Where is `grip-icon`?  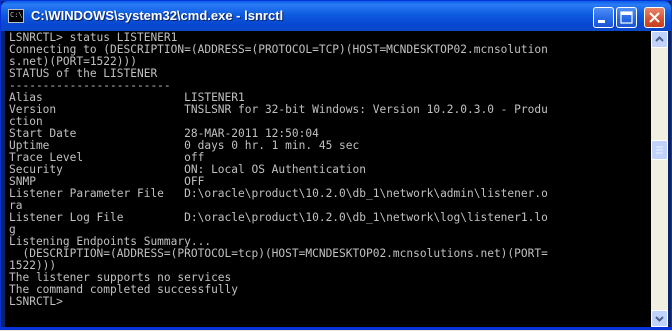
grip-icon is located at coordinates (659, 150).